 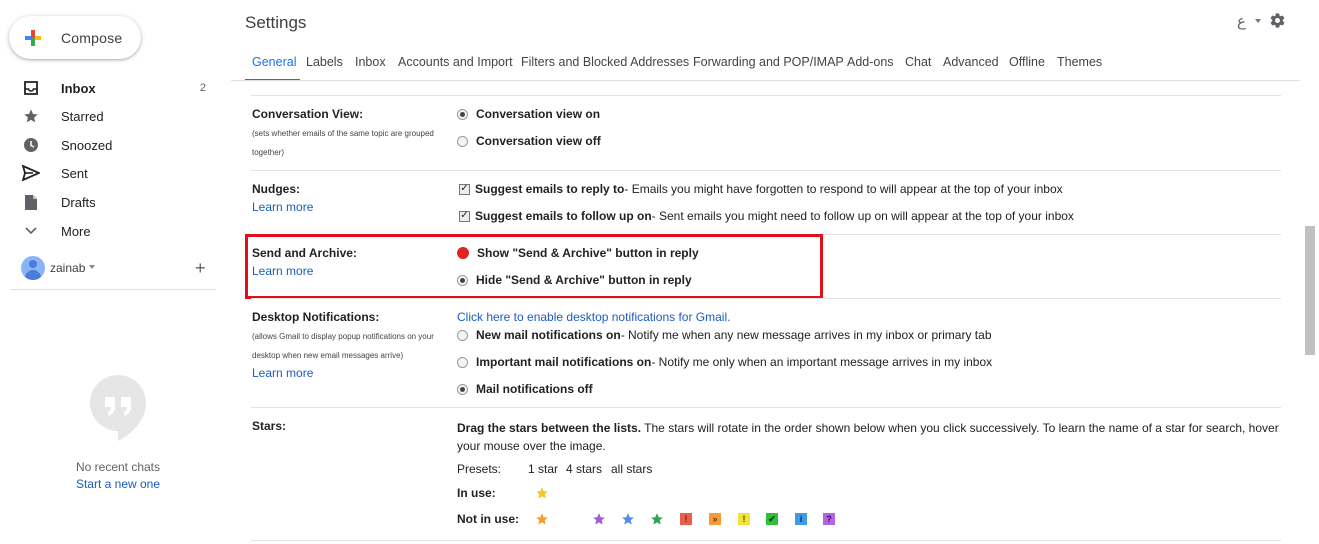 I want to click on sidebar-item-starred: Starred, so click(x=110, y=116).